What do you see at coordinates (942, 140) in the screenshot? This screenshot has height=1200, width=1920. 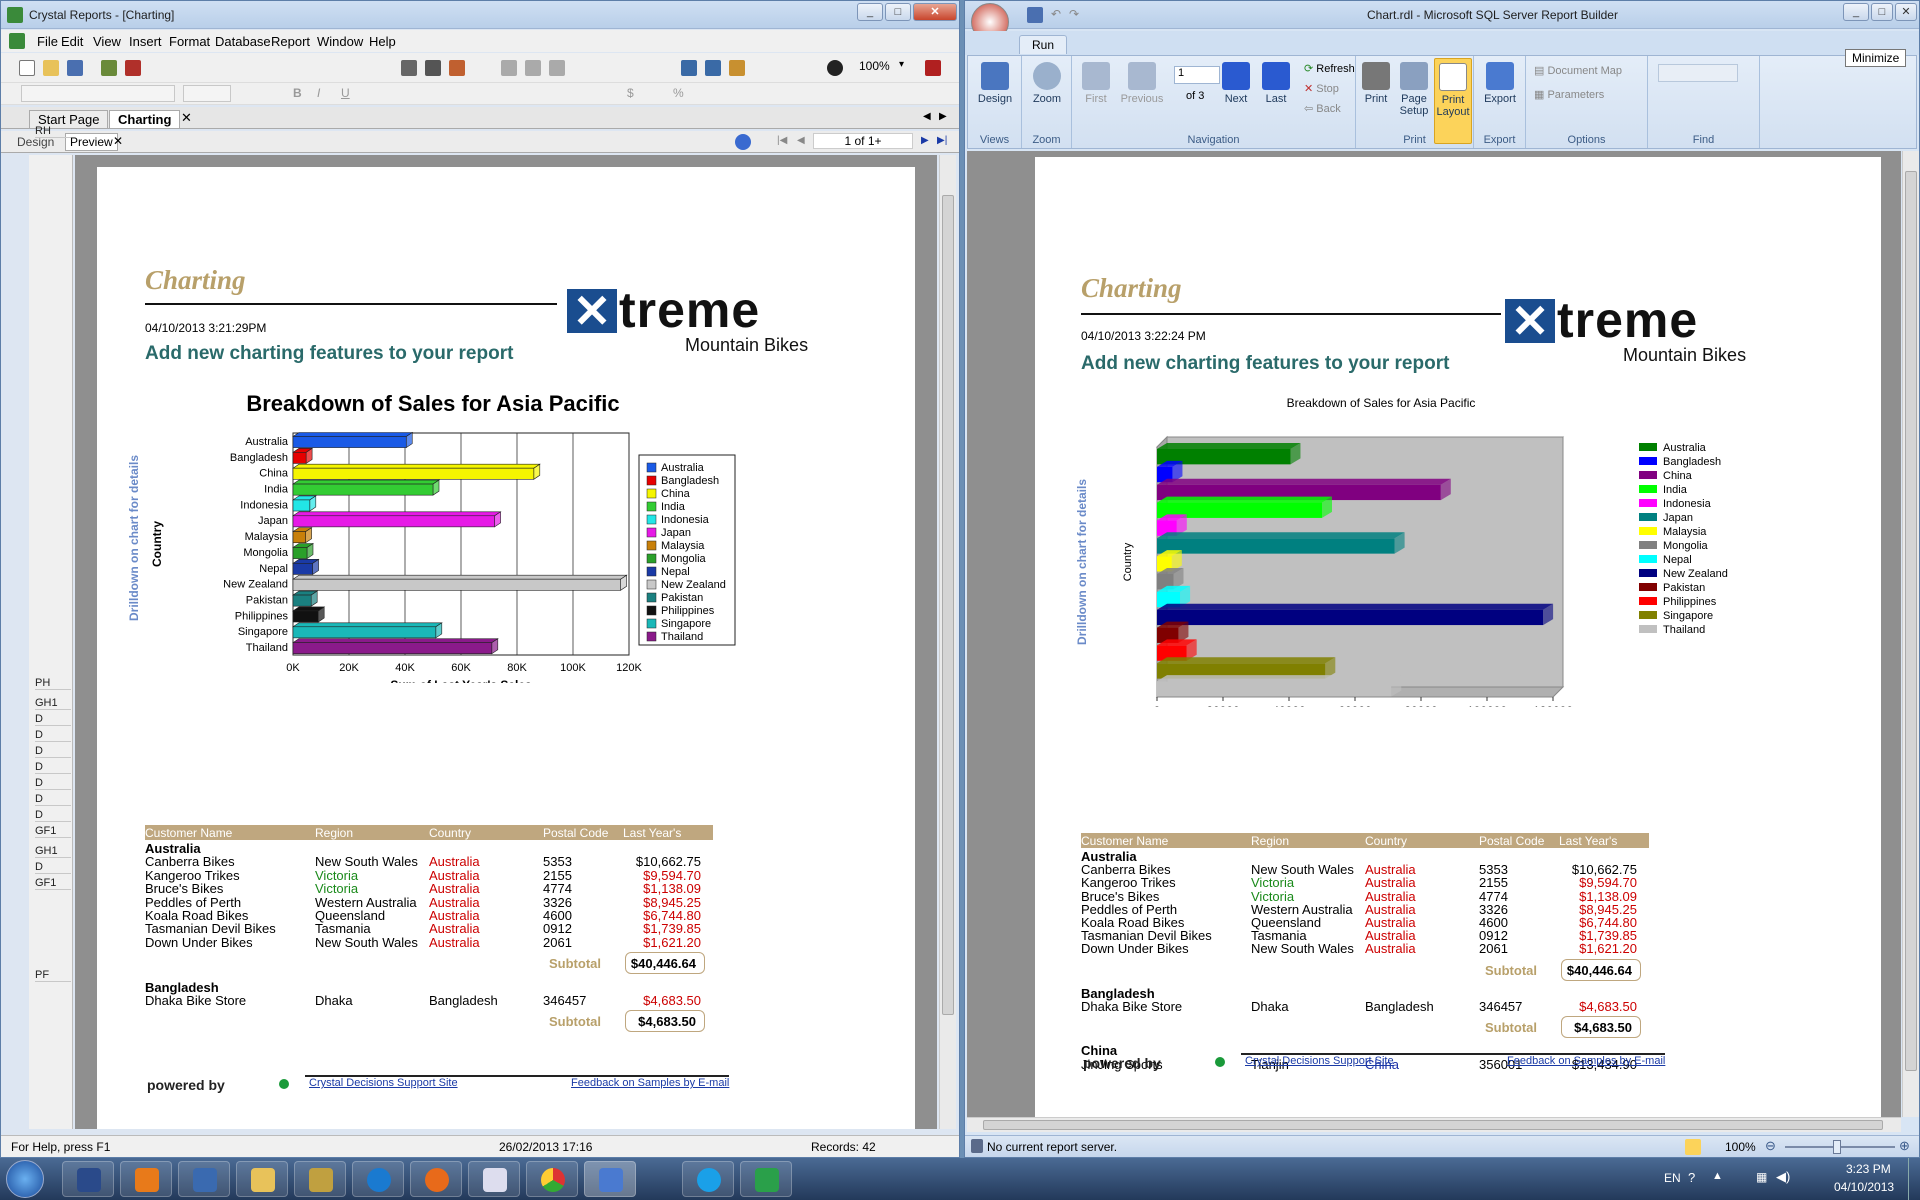 I see `last-page-icon: ▶|` at bounding box center [942, 140].